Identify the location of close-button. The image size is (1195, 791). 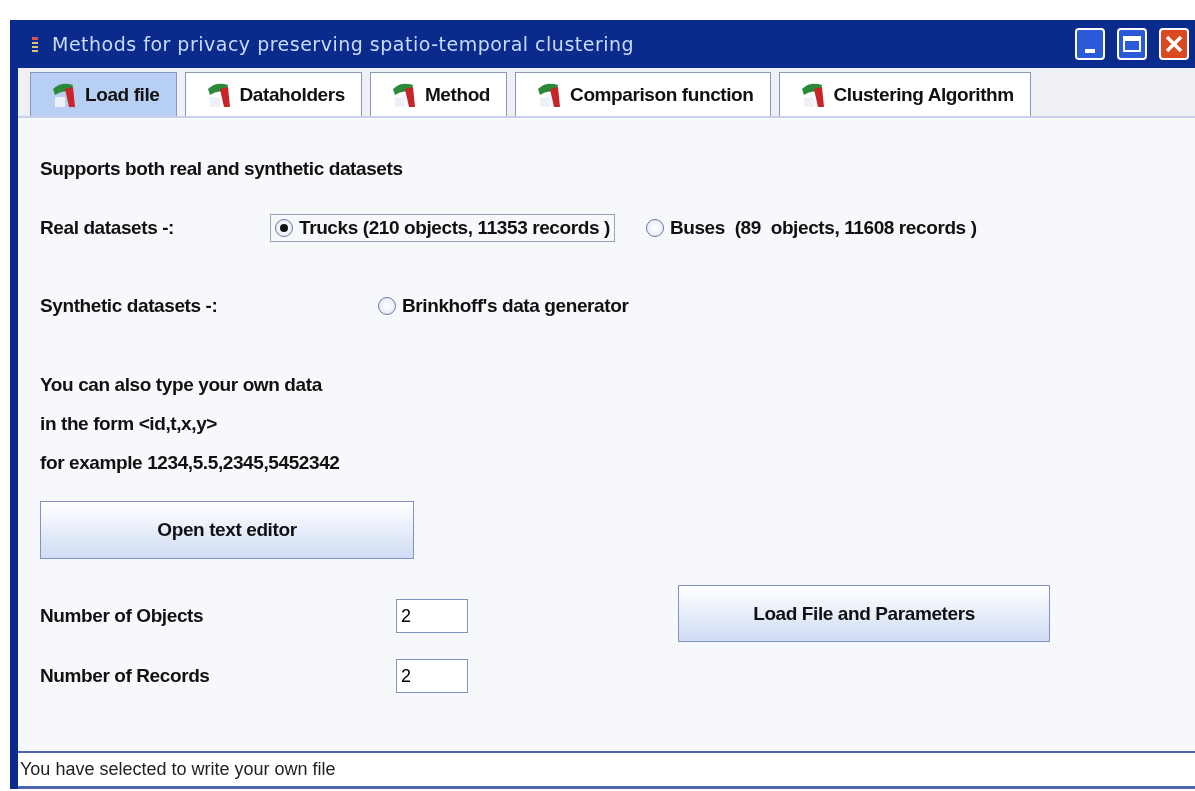
(1174, 44).